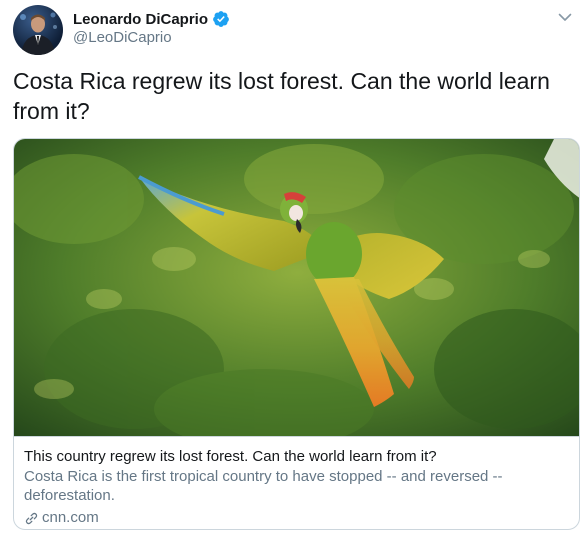  What do you see at coordinates (296, 436) in the screenshot?
I see `card-divider` at bounding box center [296, 436].